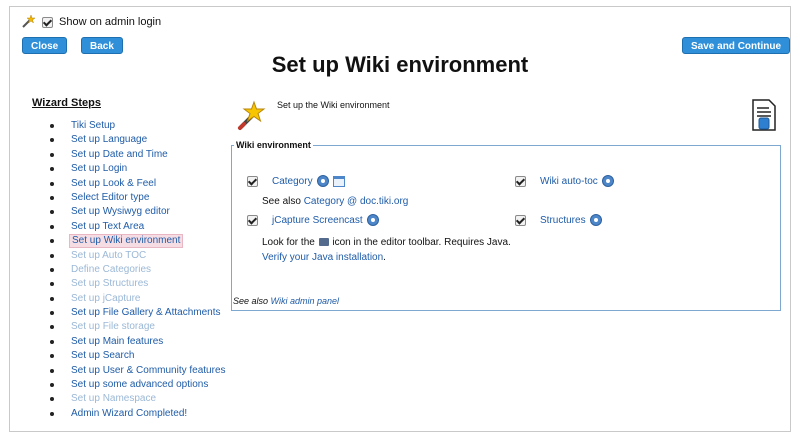  What do you see at coordinates (109, 255) in the screenshot?
I see `wizard-step-label: Set up Auto TOC` at bounding box center [109, 255].